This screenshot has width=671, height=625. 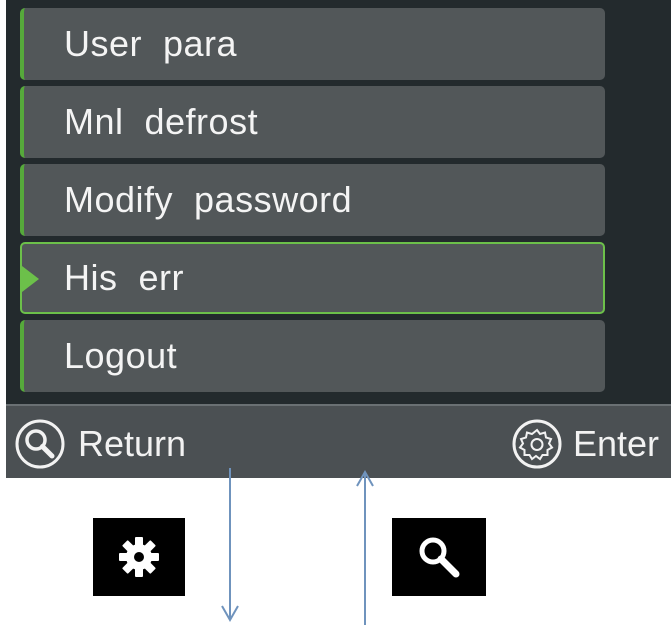 What do you see at coordinates (30, 279) in the screenshot?
I see `selection-arrow-icon` at bounding box center [30, 279].